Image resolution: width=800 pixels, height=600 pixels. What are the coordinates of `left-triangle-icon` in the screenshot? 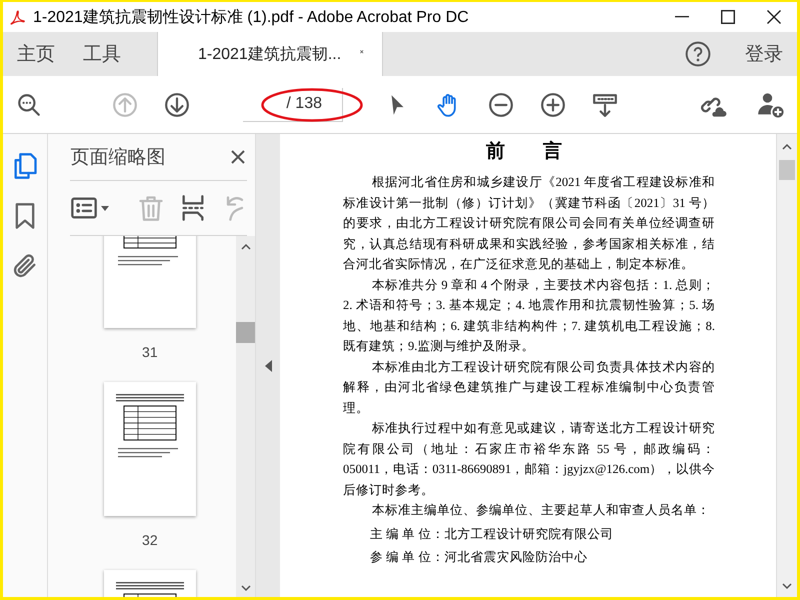 It's located at (268, 366).